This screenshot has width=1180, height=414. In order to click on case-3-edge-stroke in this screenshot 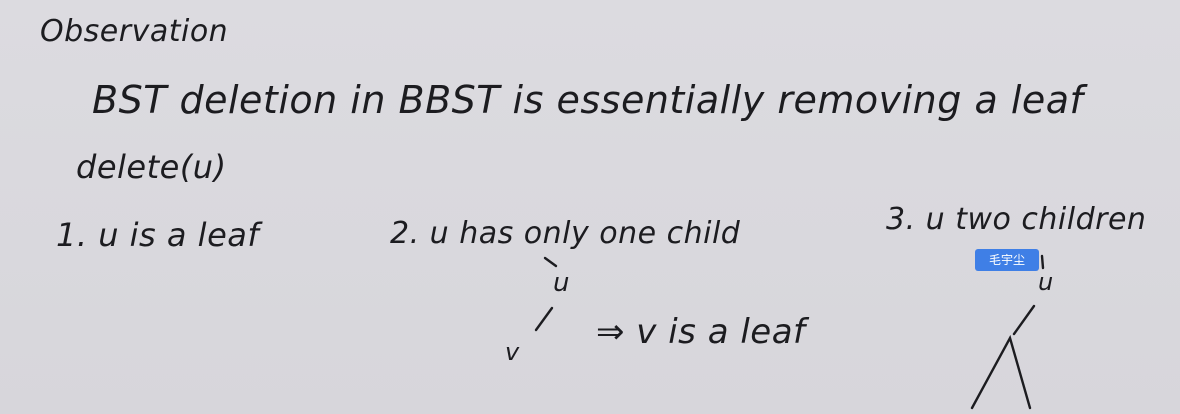, I will do `click(1024, 320)`.